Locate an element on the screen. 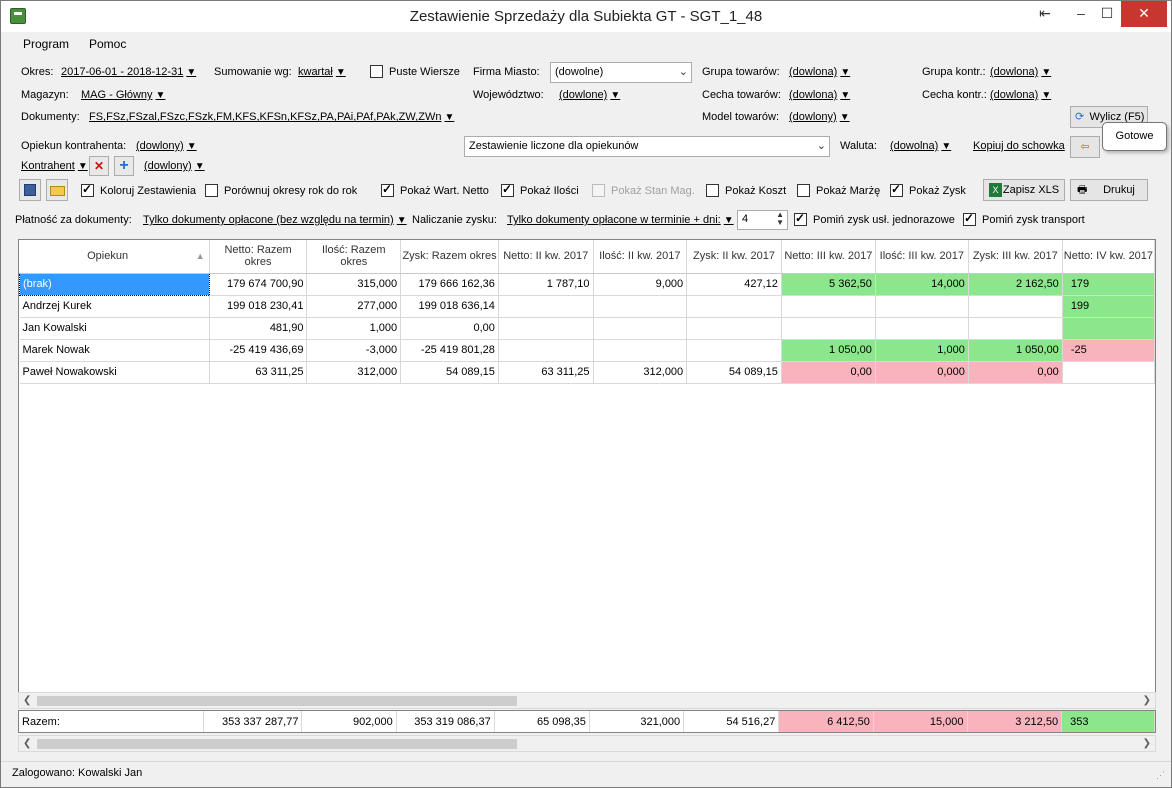 This screenshot has width=1172, height=788. column-header: Netto: Razem okres is located at coordinates (258, 257).